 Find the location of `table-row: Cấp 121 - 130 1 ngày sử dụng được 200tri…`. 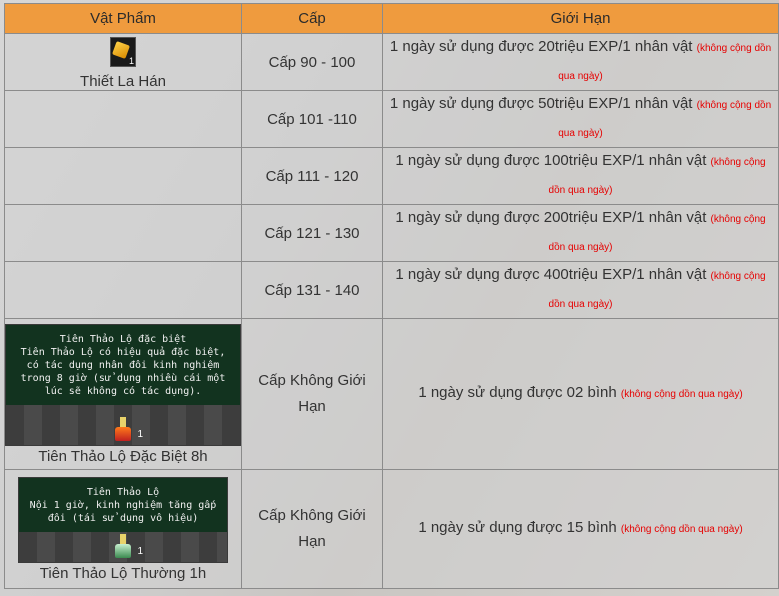

table-row: Cấp 121 - 130 1 ngày sử dụng được 200tri… is located at coordinates (391, 233).